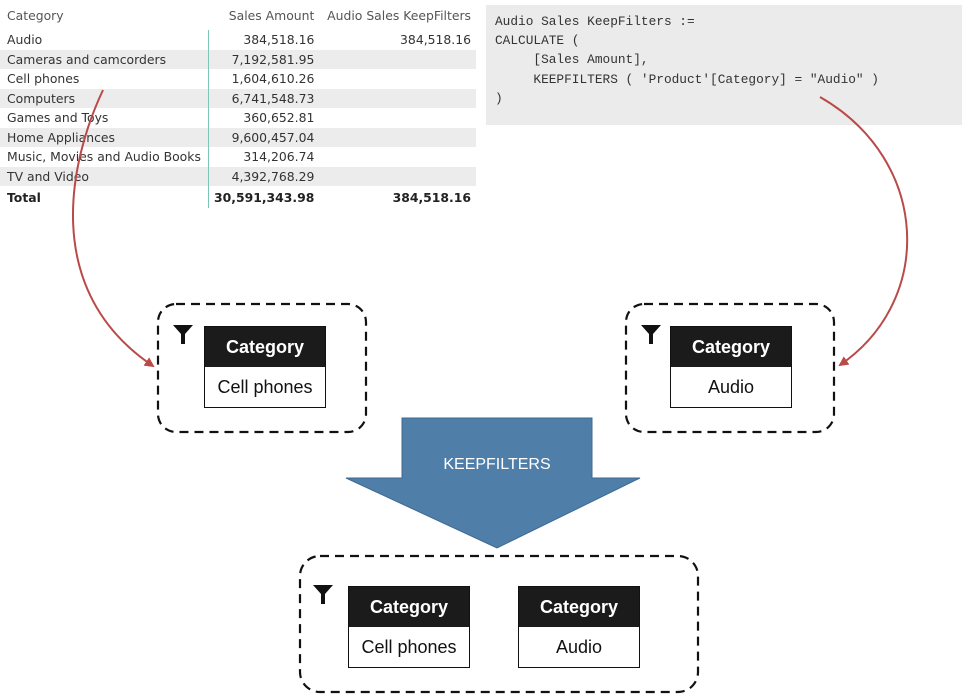  I want to click on filter-audio: Category Audio, so click(731, 367).